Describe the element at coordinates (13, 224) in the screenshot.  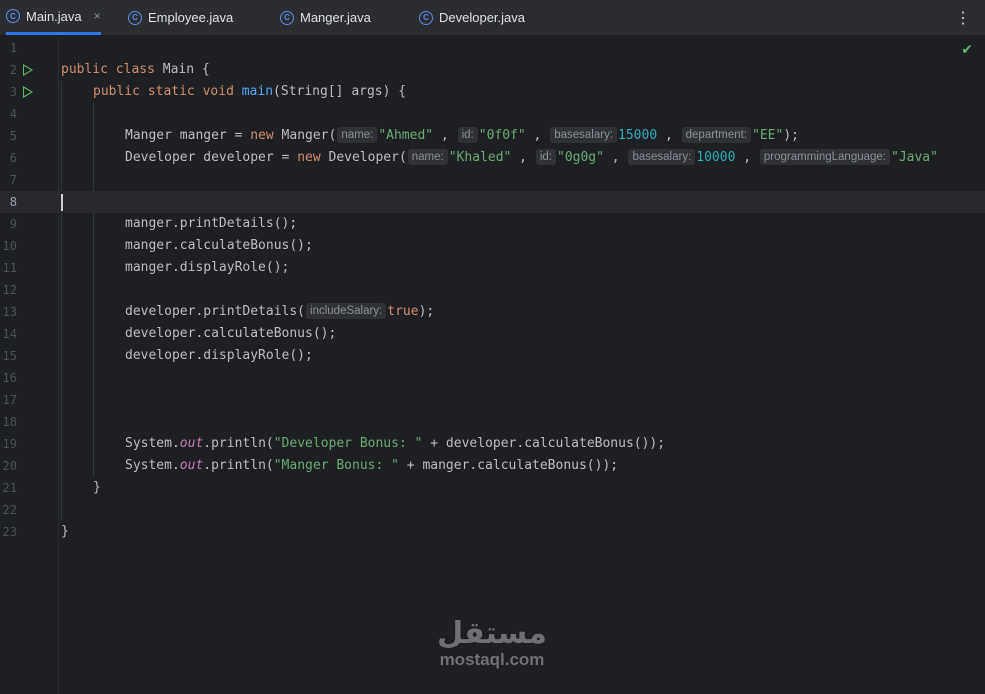
I see `line-number: 9` at that location.